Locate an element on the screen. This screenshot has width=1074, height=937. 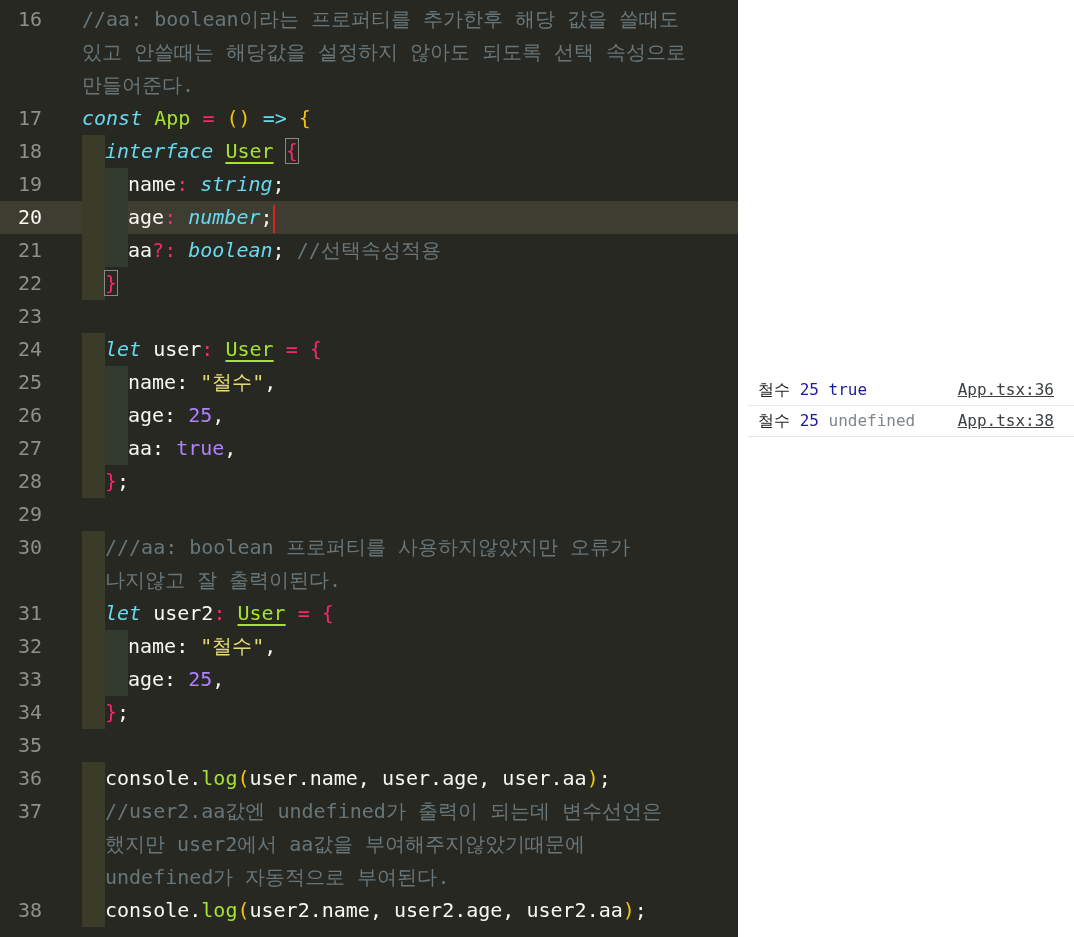
line-number: 26 is located at coordinates (29, 415).